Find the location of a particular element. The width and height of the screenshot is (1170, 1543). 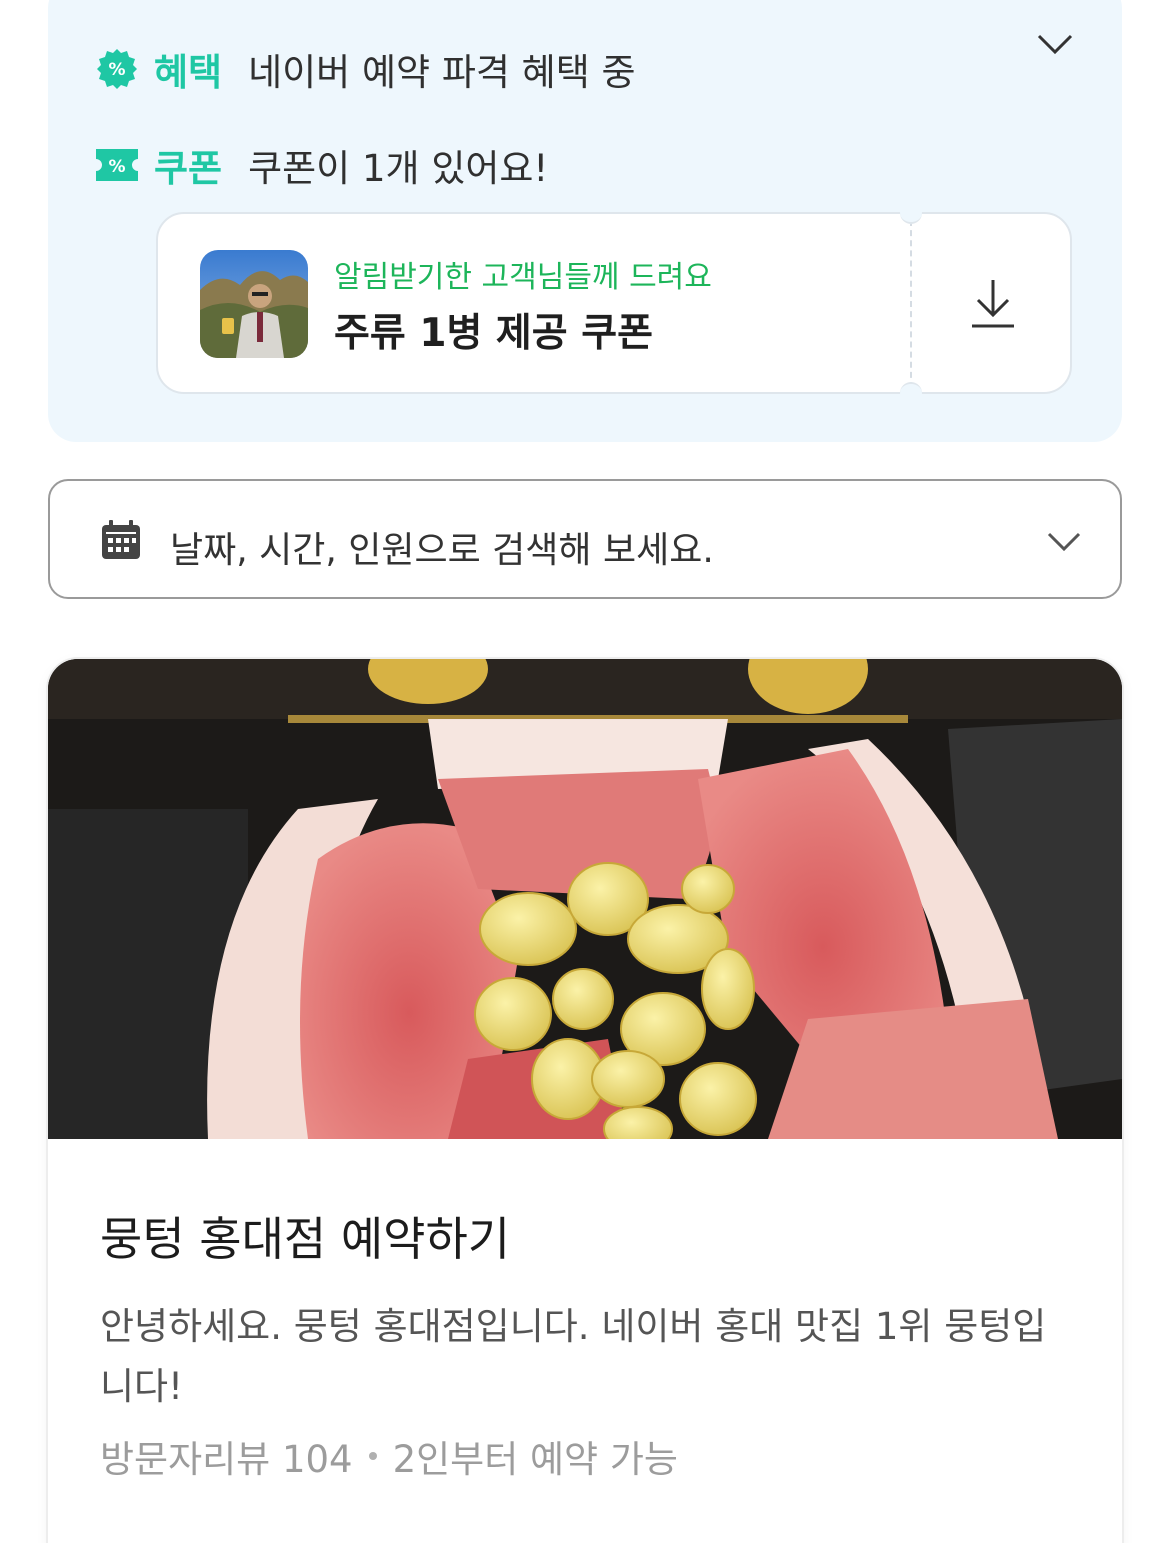

coupon-card: 알림받기한 고객님들께 드려요 주류 1병 제공 쿠폰 is located at coordinates (614, 303).